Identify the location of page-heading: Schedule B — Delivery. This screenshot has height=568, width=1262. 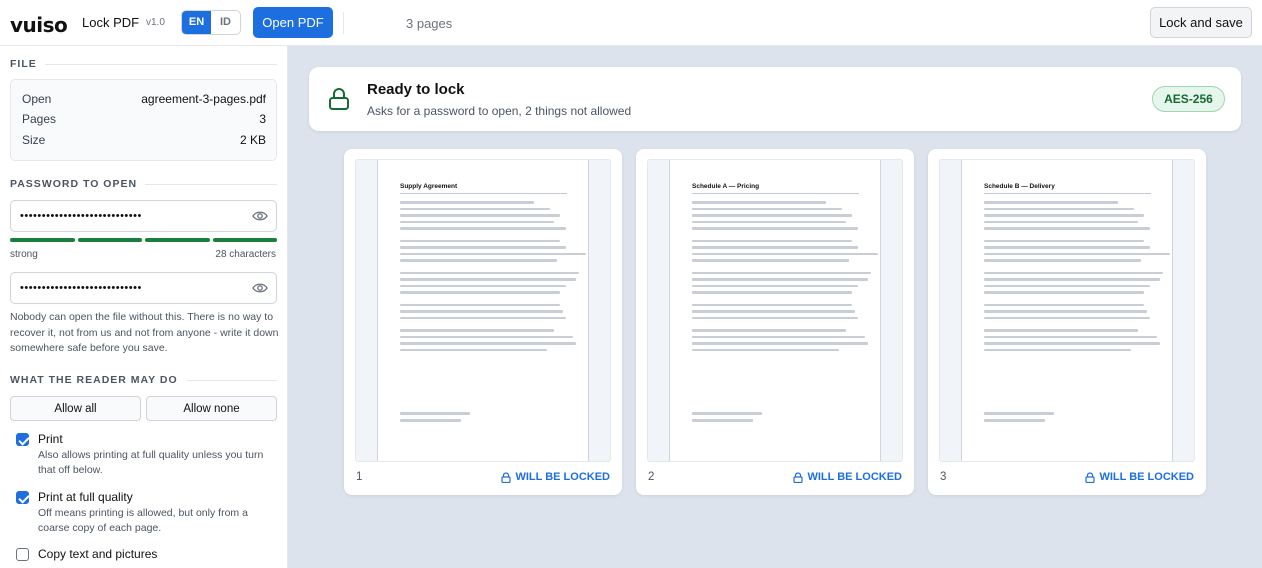
(1019, 186).